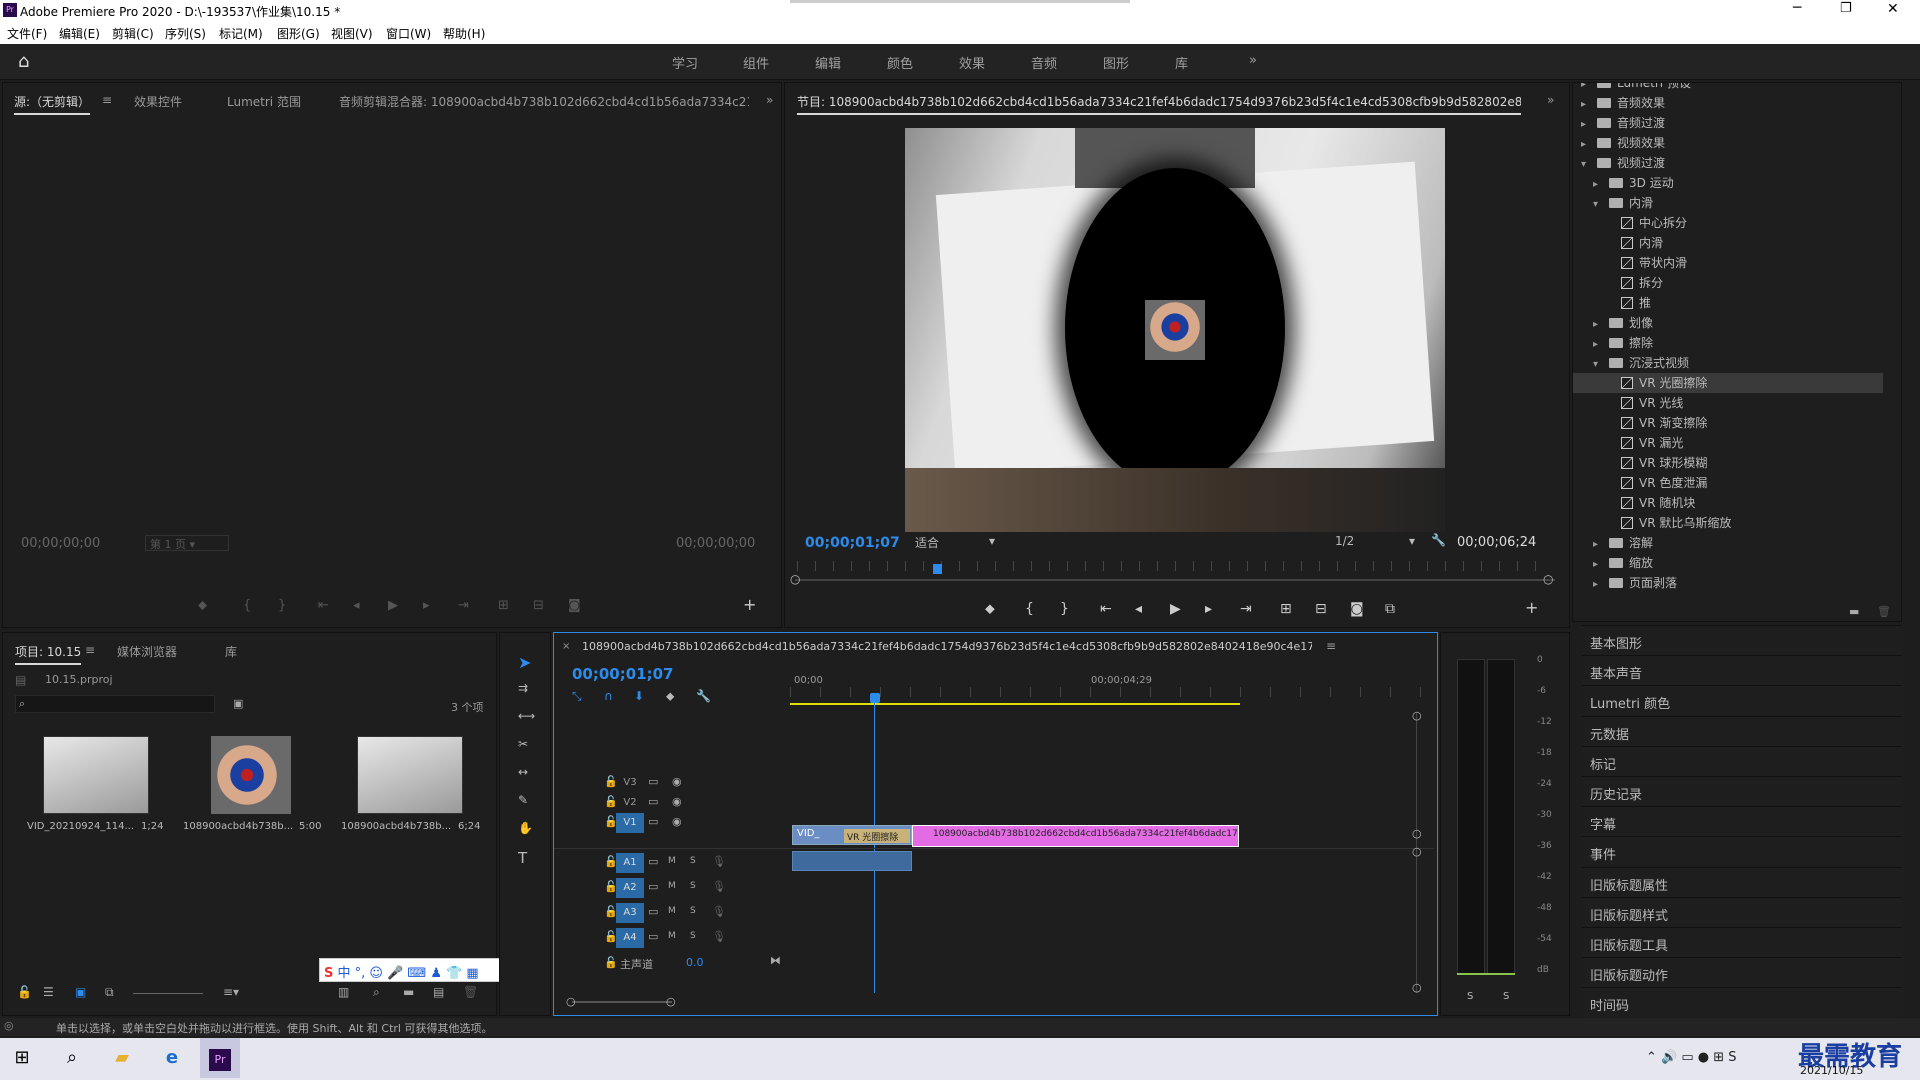 This screenshot has width=1920, height=1080. I want to click on start-icon: ⊞, so click(22, 1058).